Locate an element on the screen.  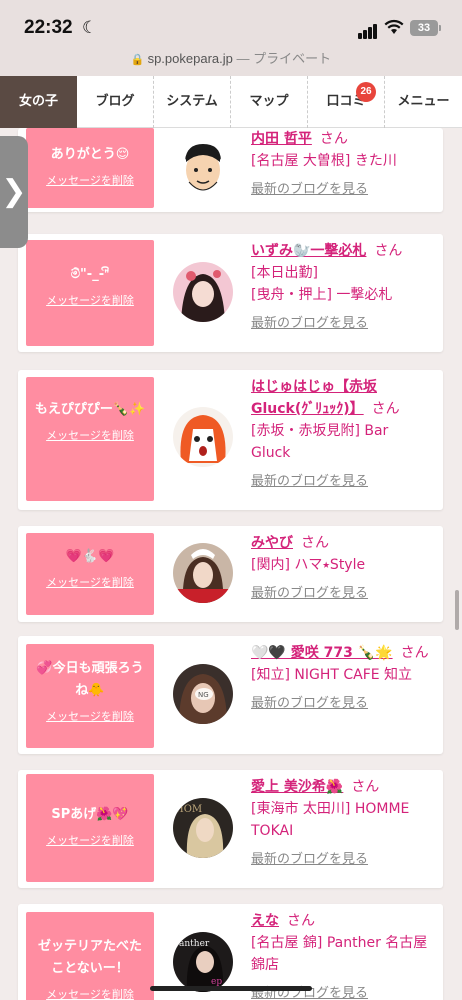
chevron-right-icon: ❯ is located at coordinates (14, 191).